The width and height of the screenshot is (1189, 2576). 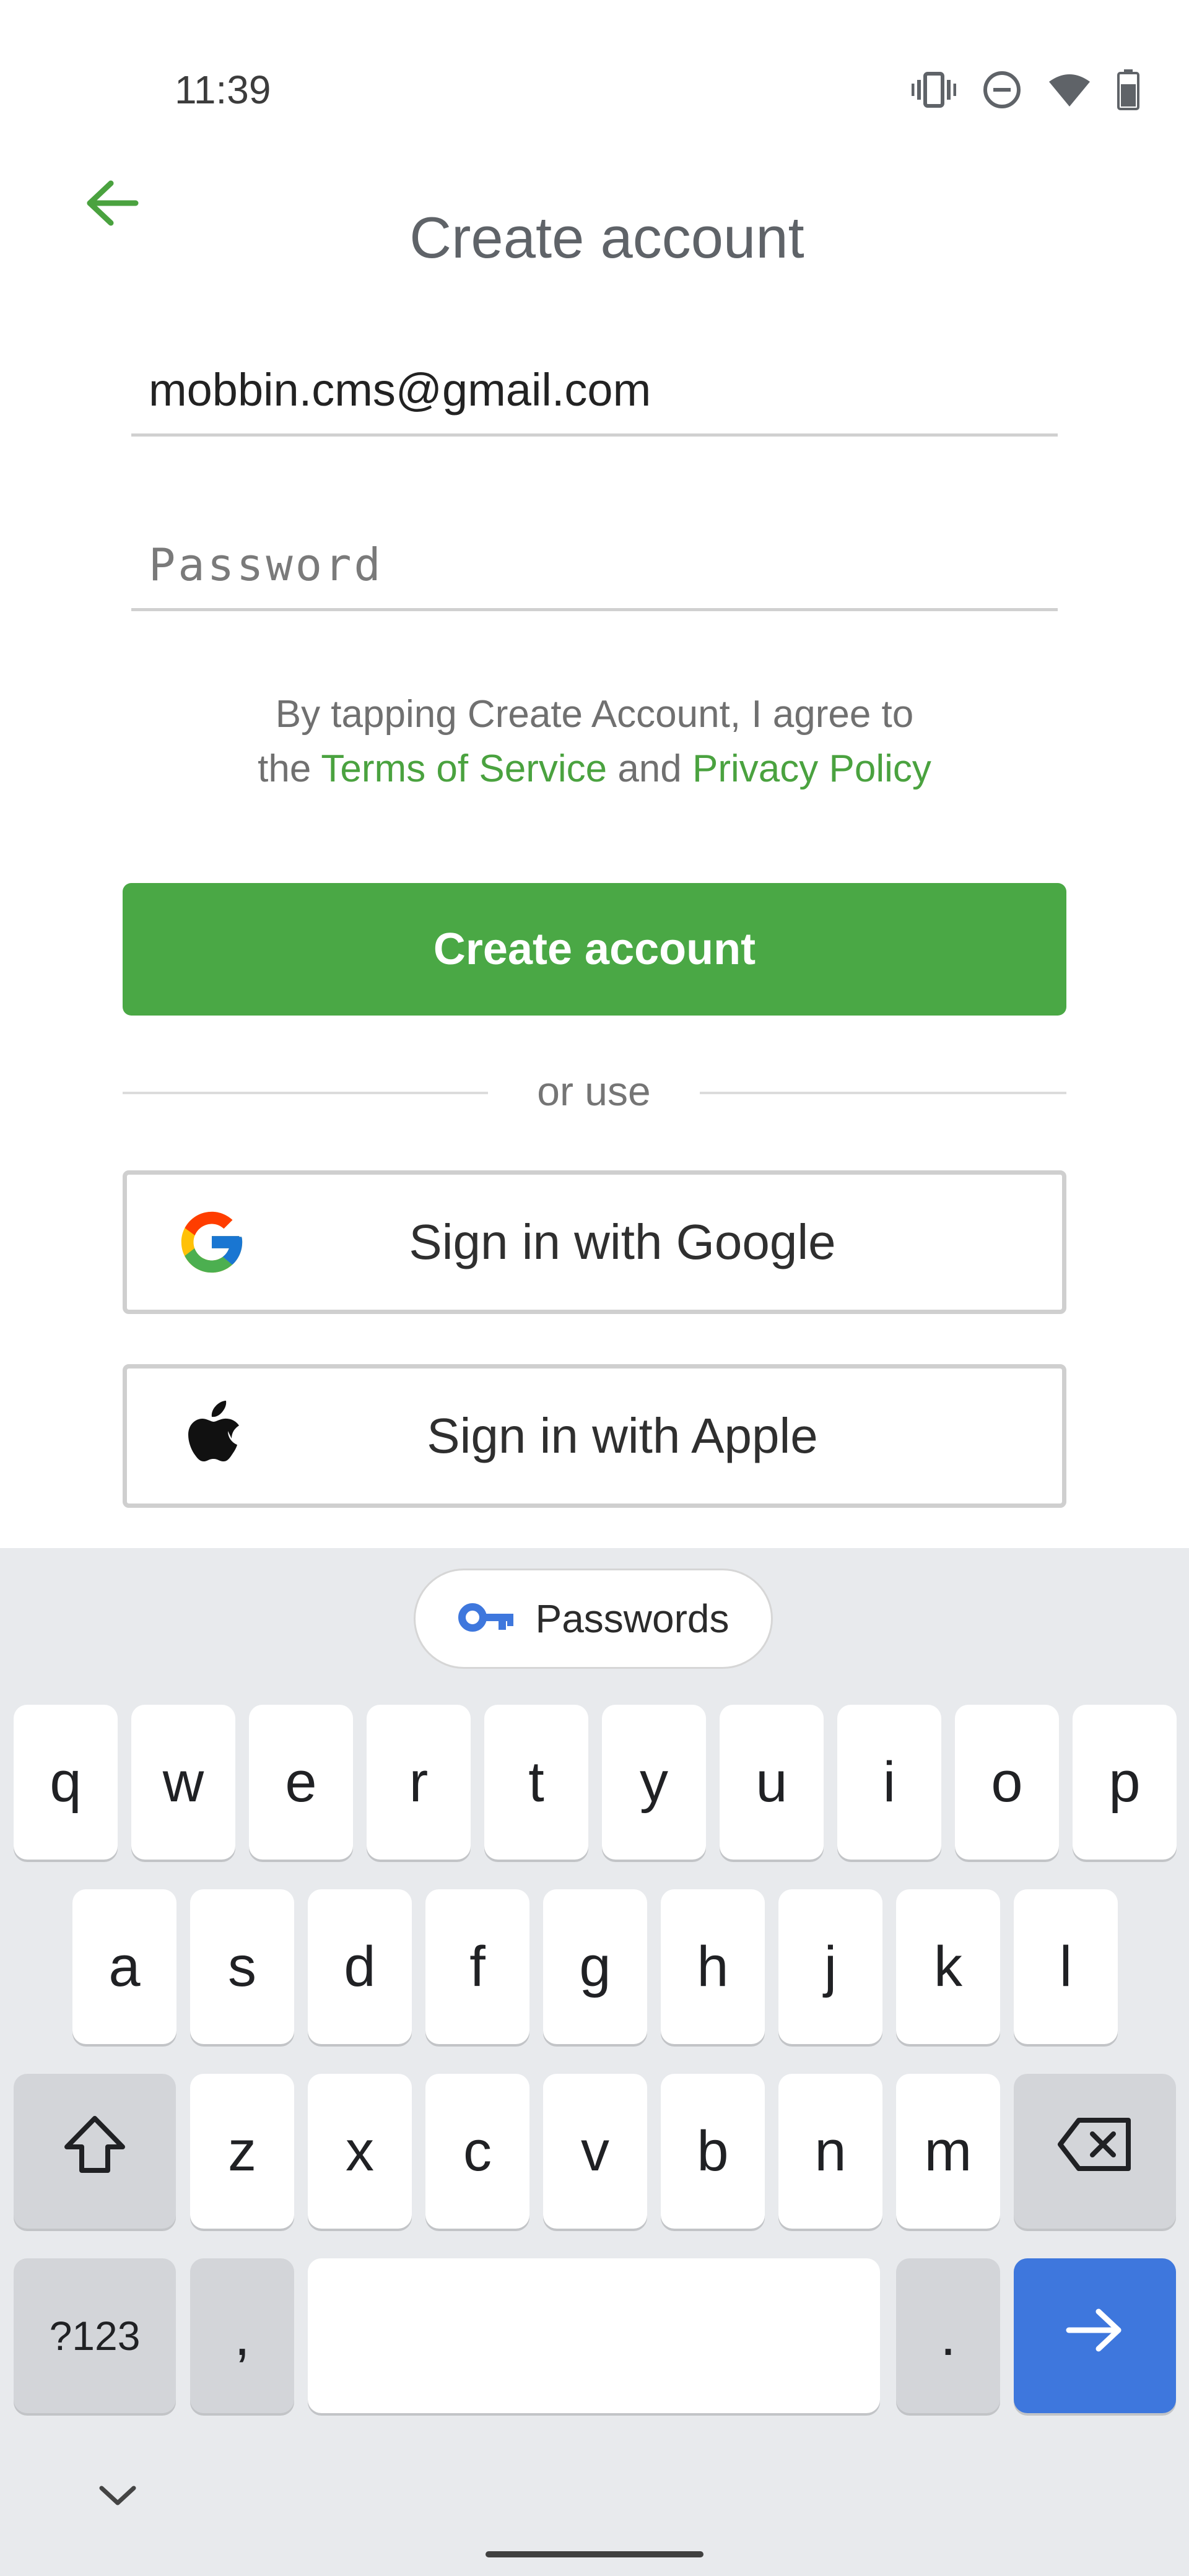 I want to click on terms-line-1: By tapping Create Account, I agree to, so click(x=594, y=714).